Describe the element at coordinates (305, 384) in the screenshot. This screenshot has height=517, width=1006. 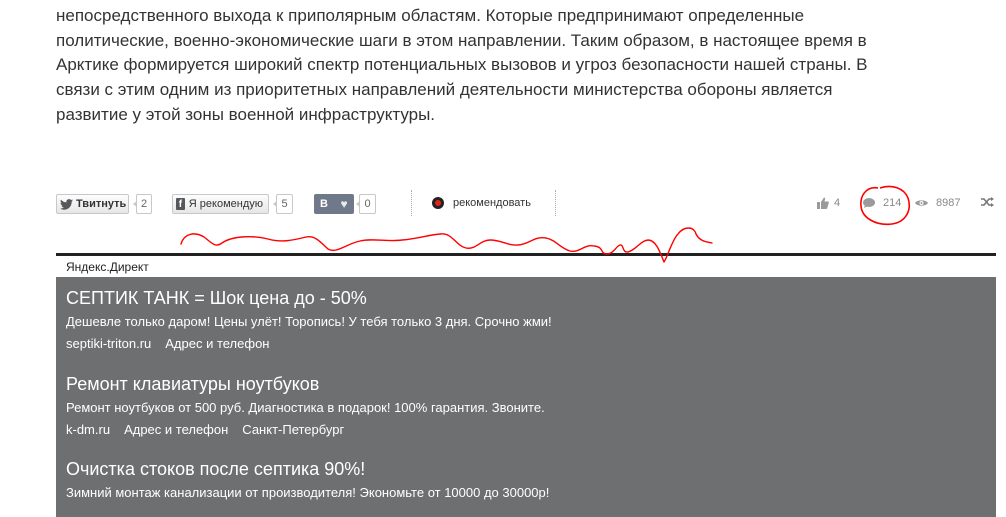
I see `ad-title-link: Ремонт клавиатуры ноутбуков` at that location.